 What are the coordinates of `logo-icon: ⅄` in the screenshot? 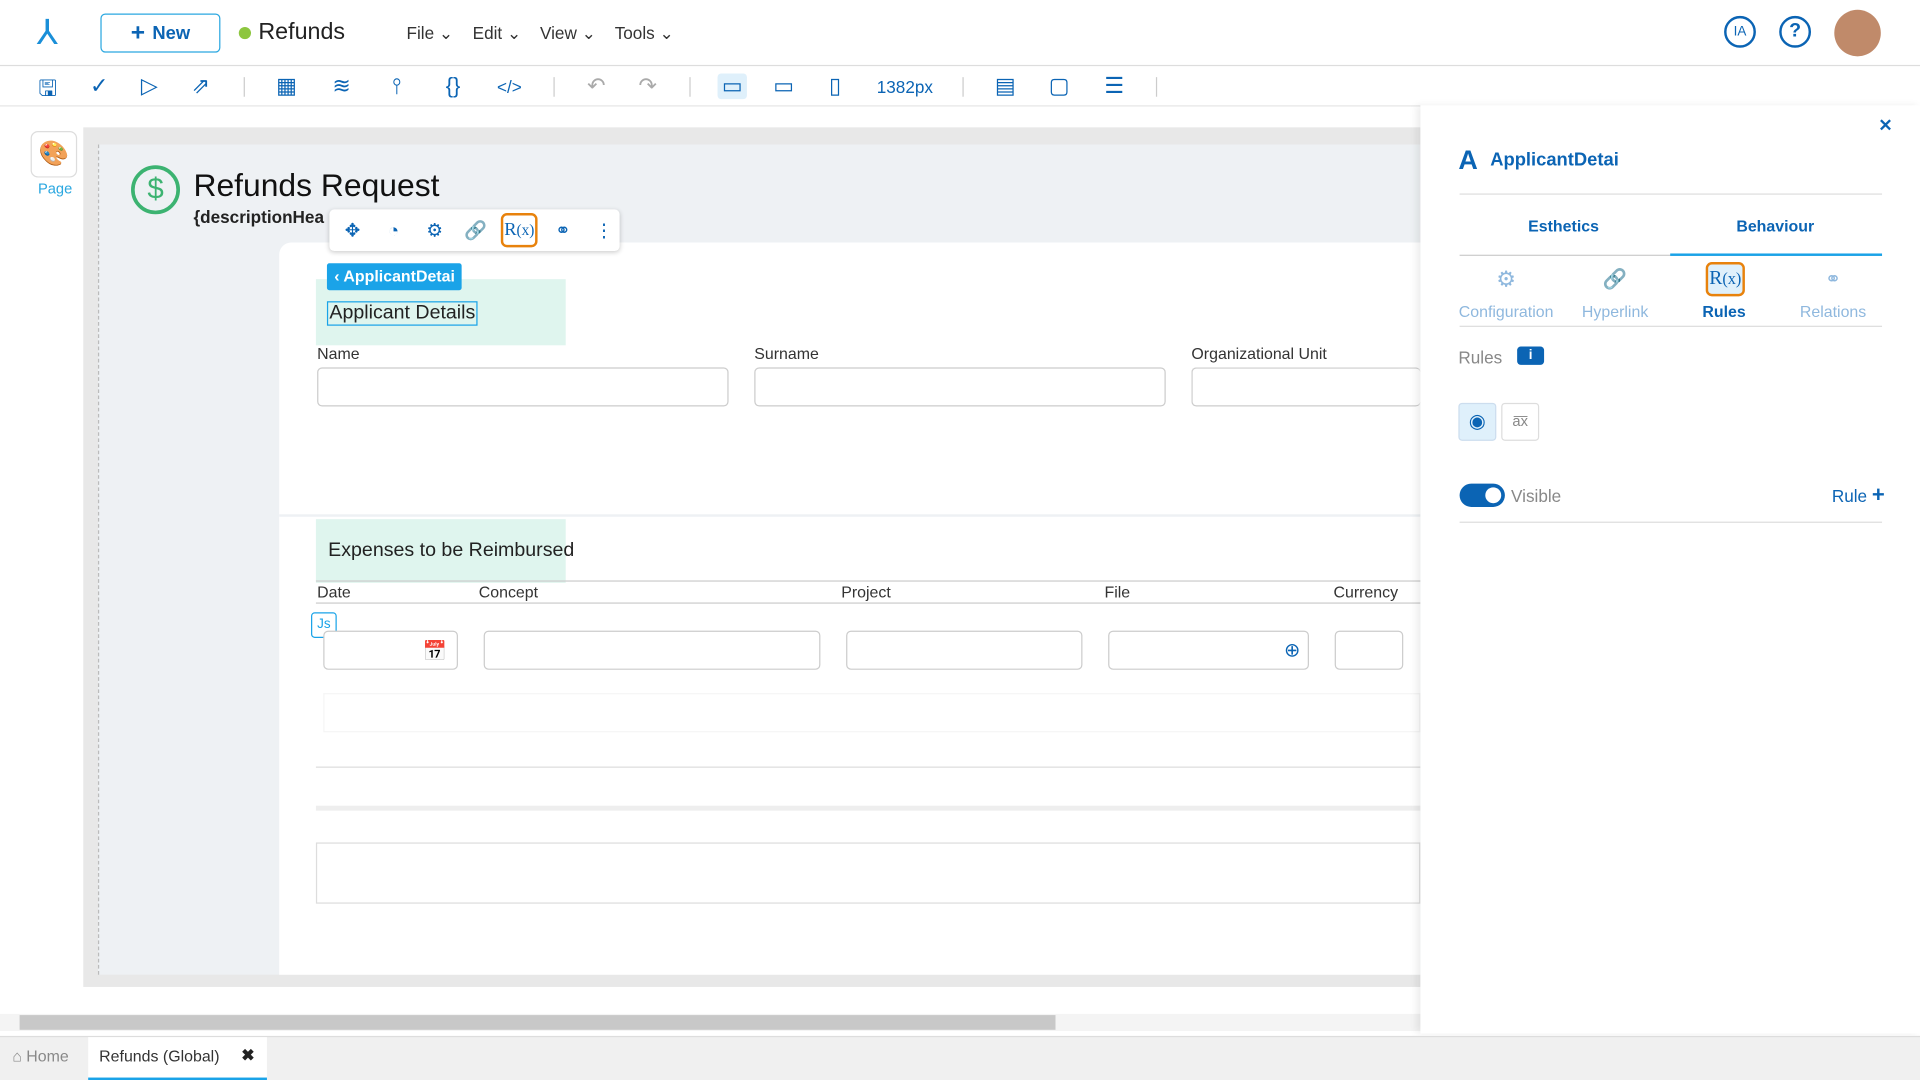 It's located at (47, 32).